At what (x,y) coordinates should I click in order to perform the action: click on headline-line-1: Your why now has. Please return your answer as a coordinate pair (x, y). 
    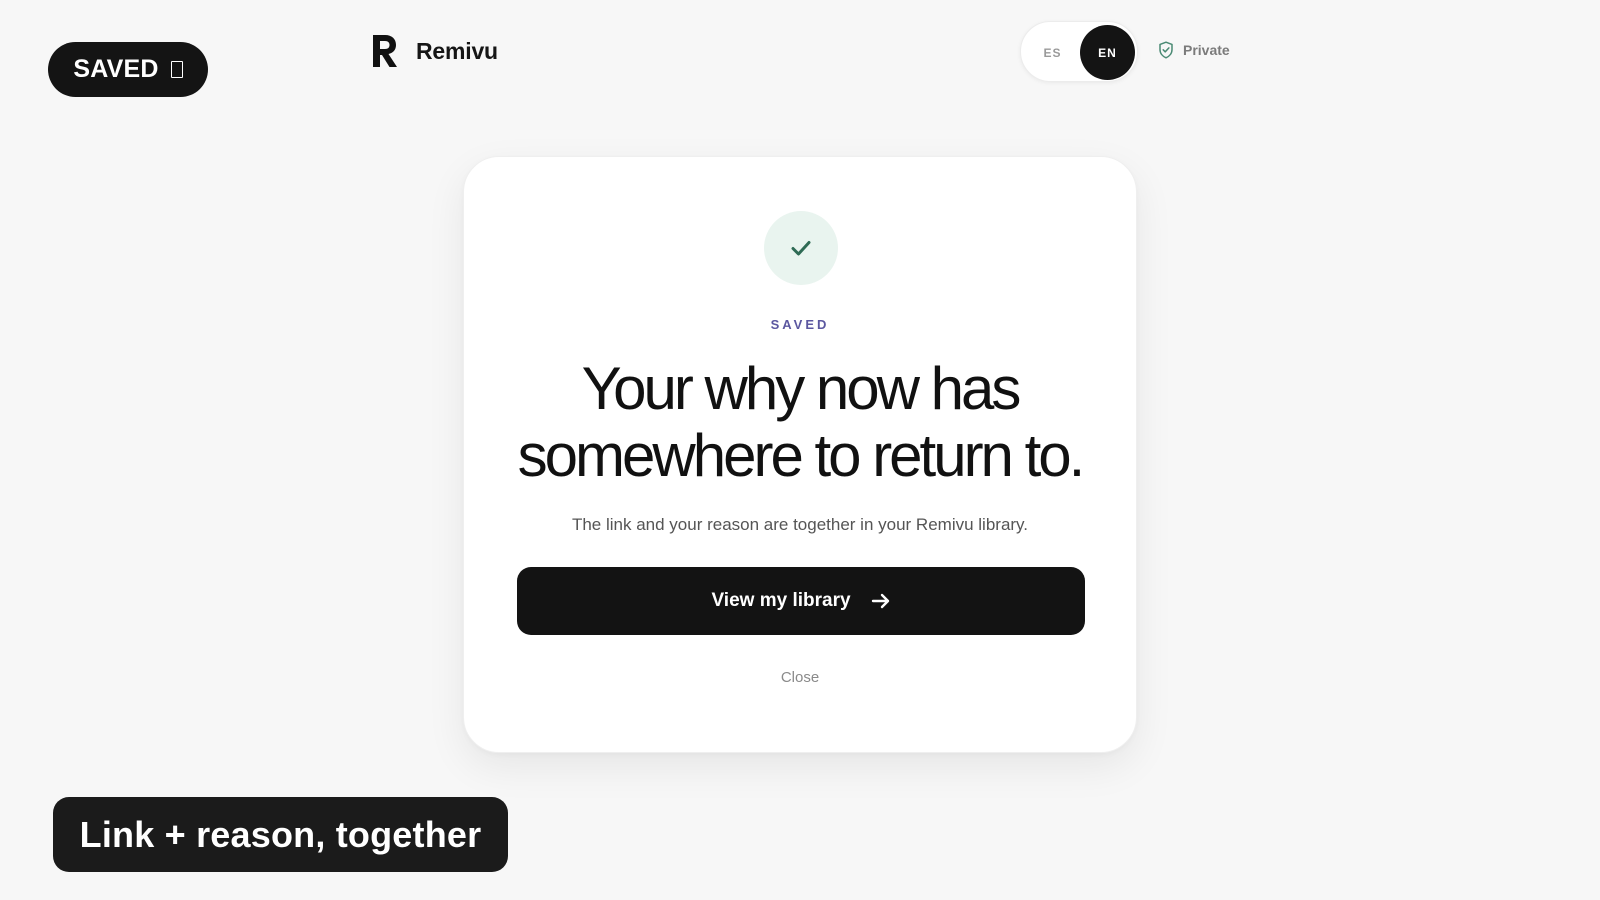
    Looking at the image, I should click on (801, 388).